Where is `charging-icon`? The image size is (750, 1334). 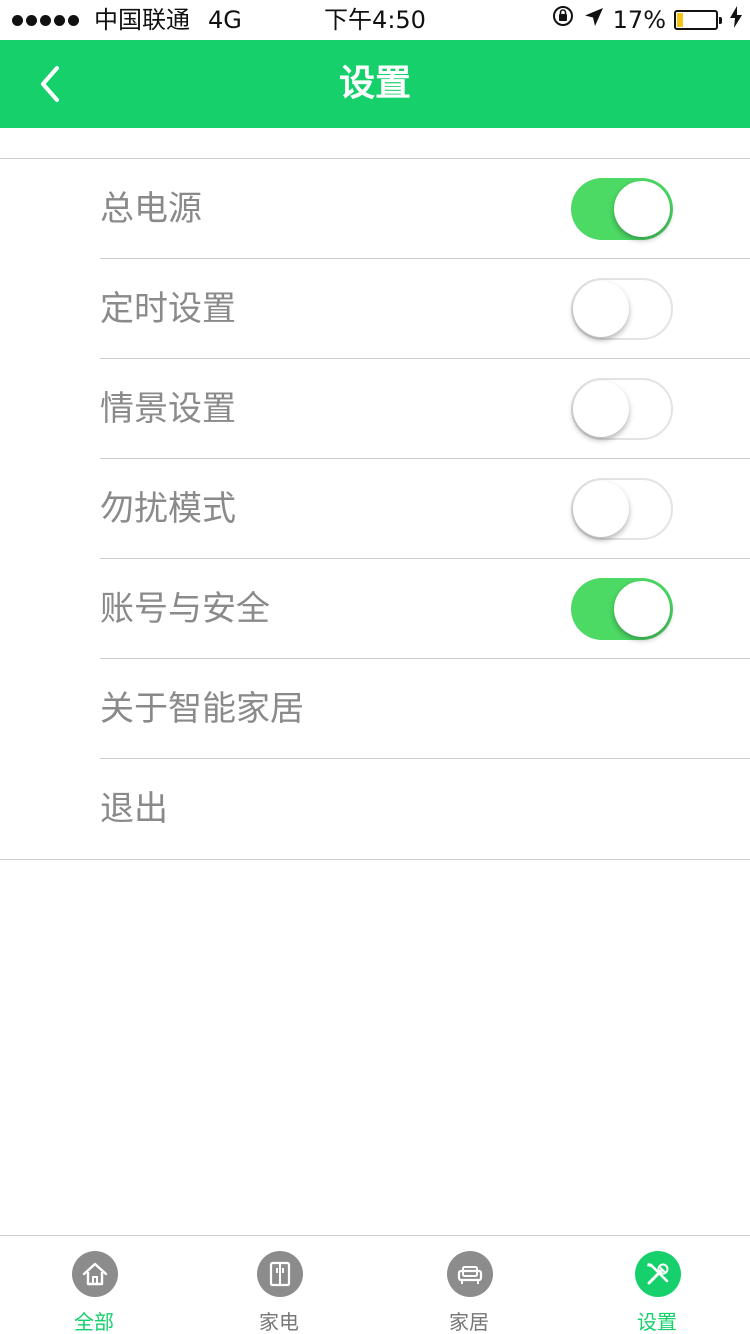 charging-icon is located at coordinates (736, 20).